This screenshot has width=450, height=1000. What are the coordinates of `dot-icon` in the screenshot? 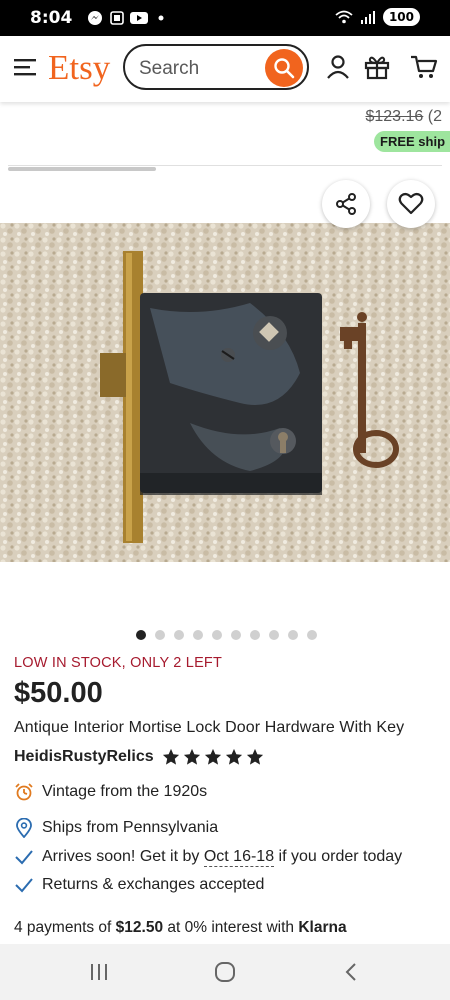 It's located at (161, 18).